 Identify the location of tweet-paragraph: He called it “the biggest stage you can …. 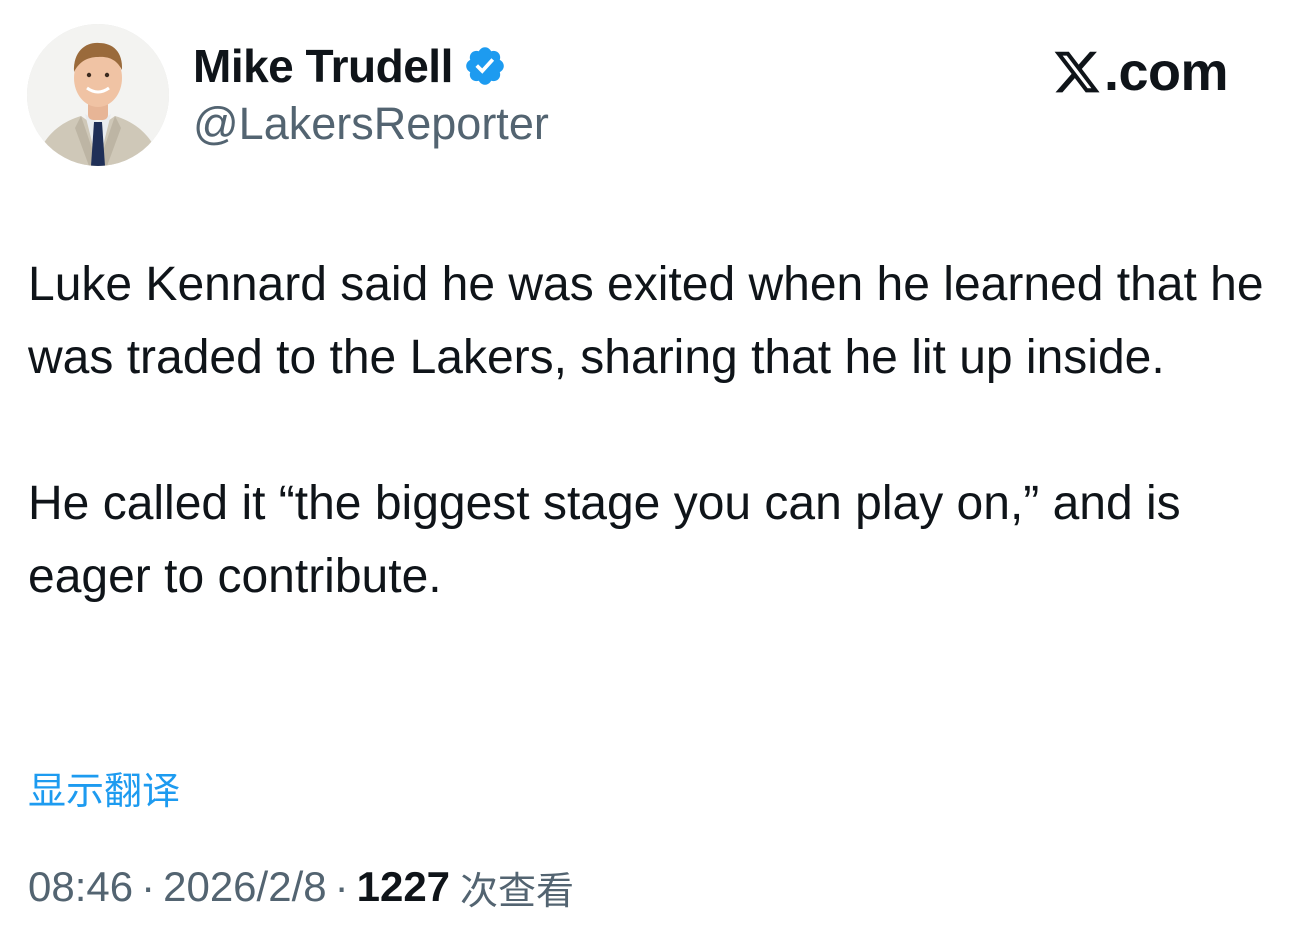
(604, 540).